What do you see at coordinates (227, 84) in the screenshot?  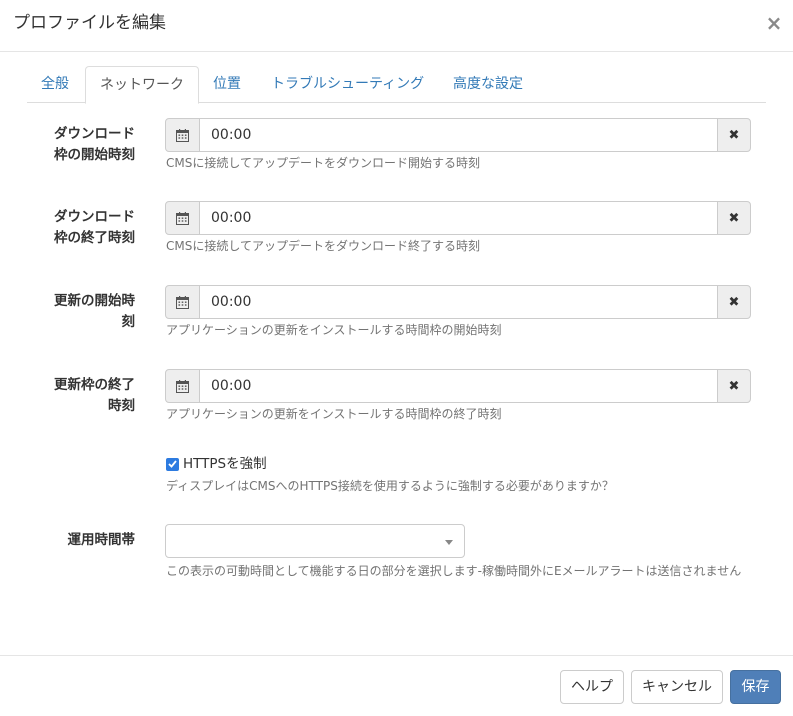 I see `tab-location: 位置` at bounding box center [227, 84].